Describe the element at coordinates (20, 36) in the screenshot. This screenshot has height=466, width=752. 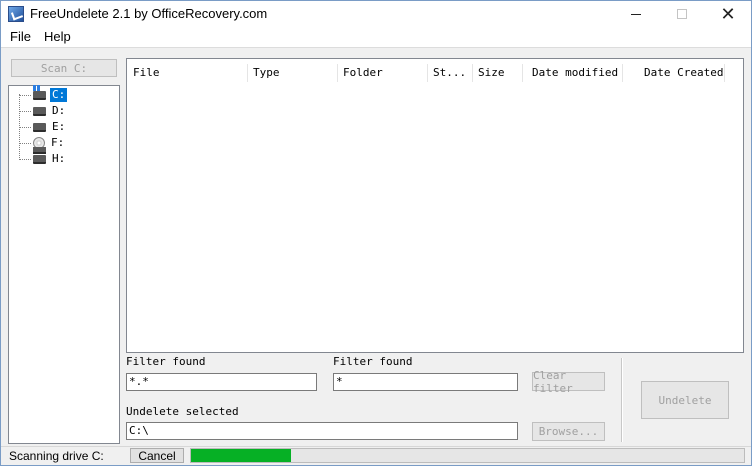
I see `menu-file: File` at that location.